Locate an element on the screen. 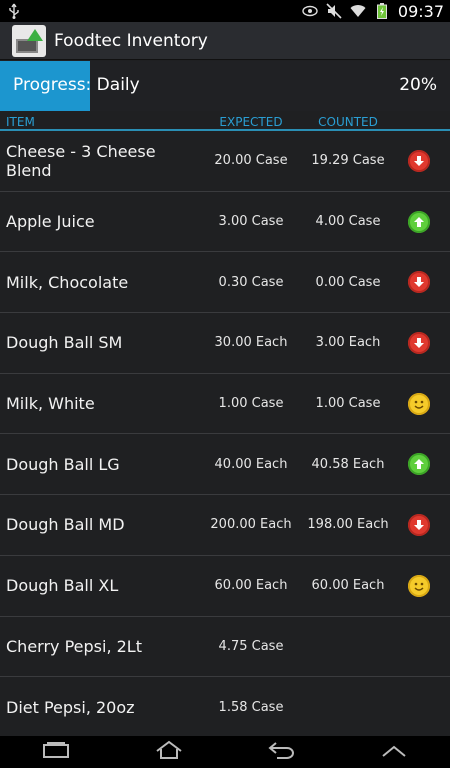 This screenshot has width=450, height=768. column-counted: COUNTED is located at coordinates (348, 122).